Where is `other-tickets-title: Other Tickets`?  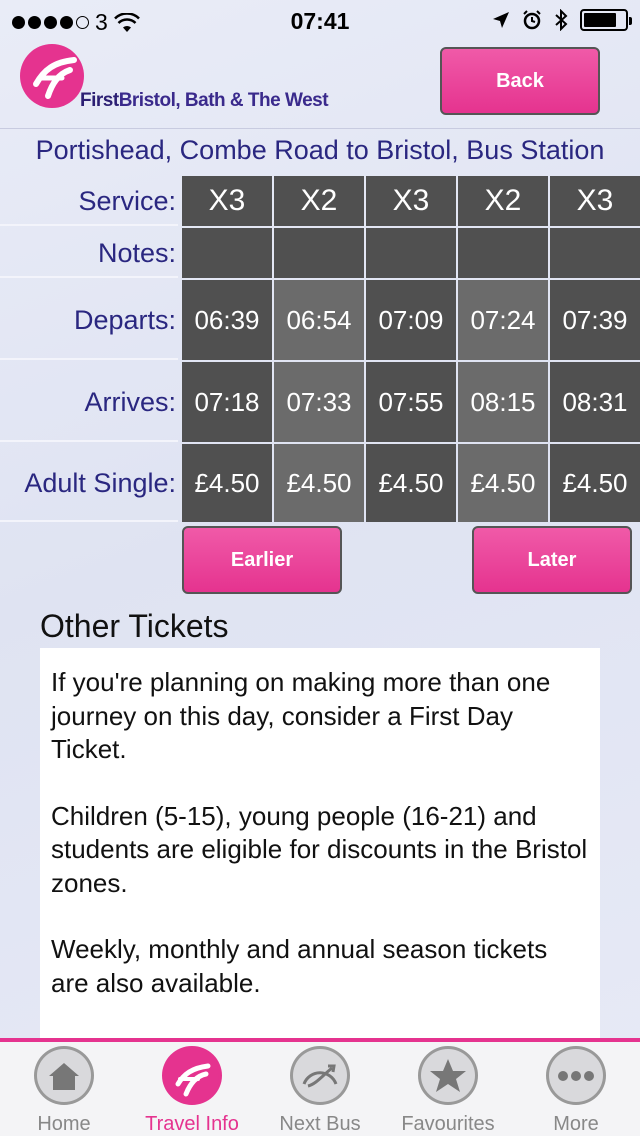
other-tickets-title: Other Tickets is located at coordinates (134, 626).